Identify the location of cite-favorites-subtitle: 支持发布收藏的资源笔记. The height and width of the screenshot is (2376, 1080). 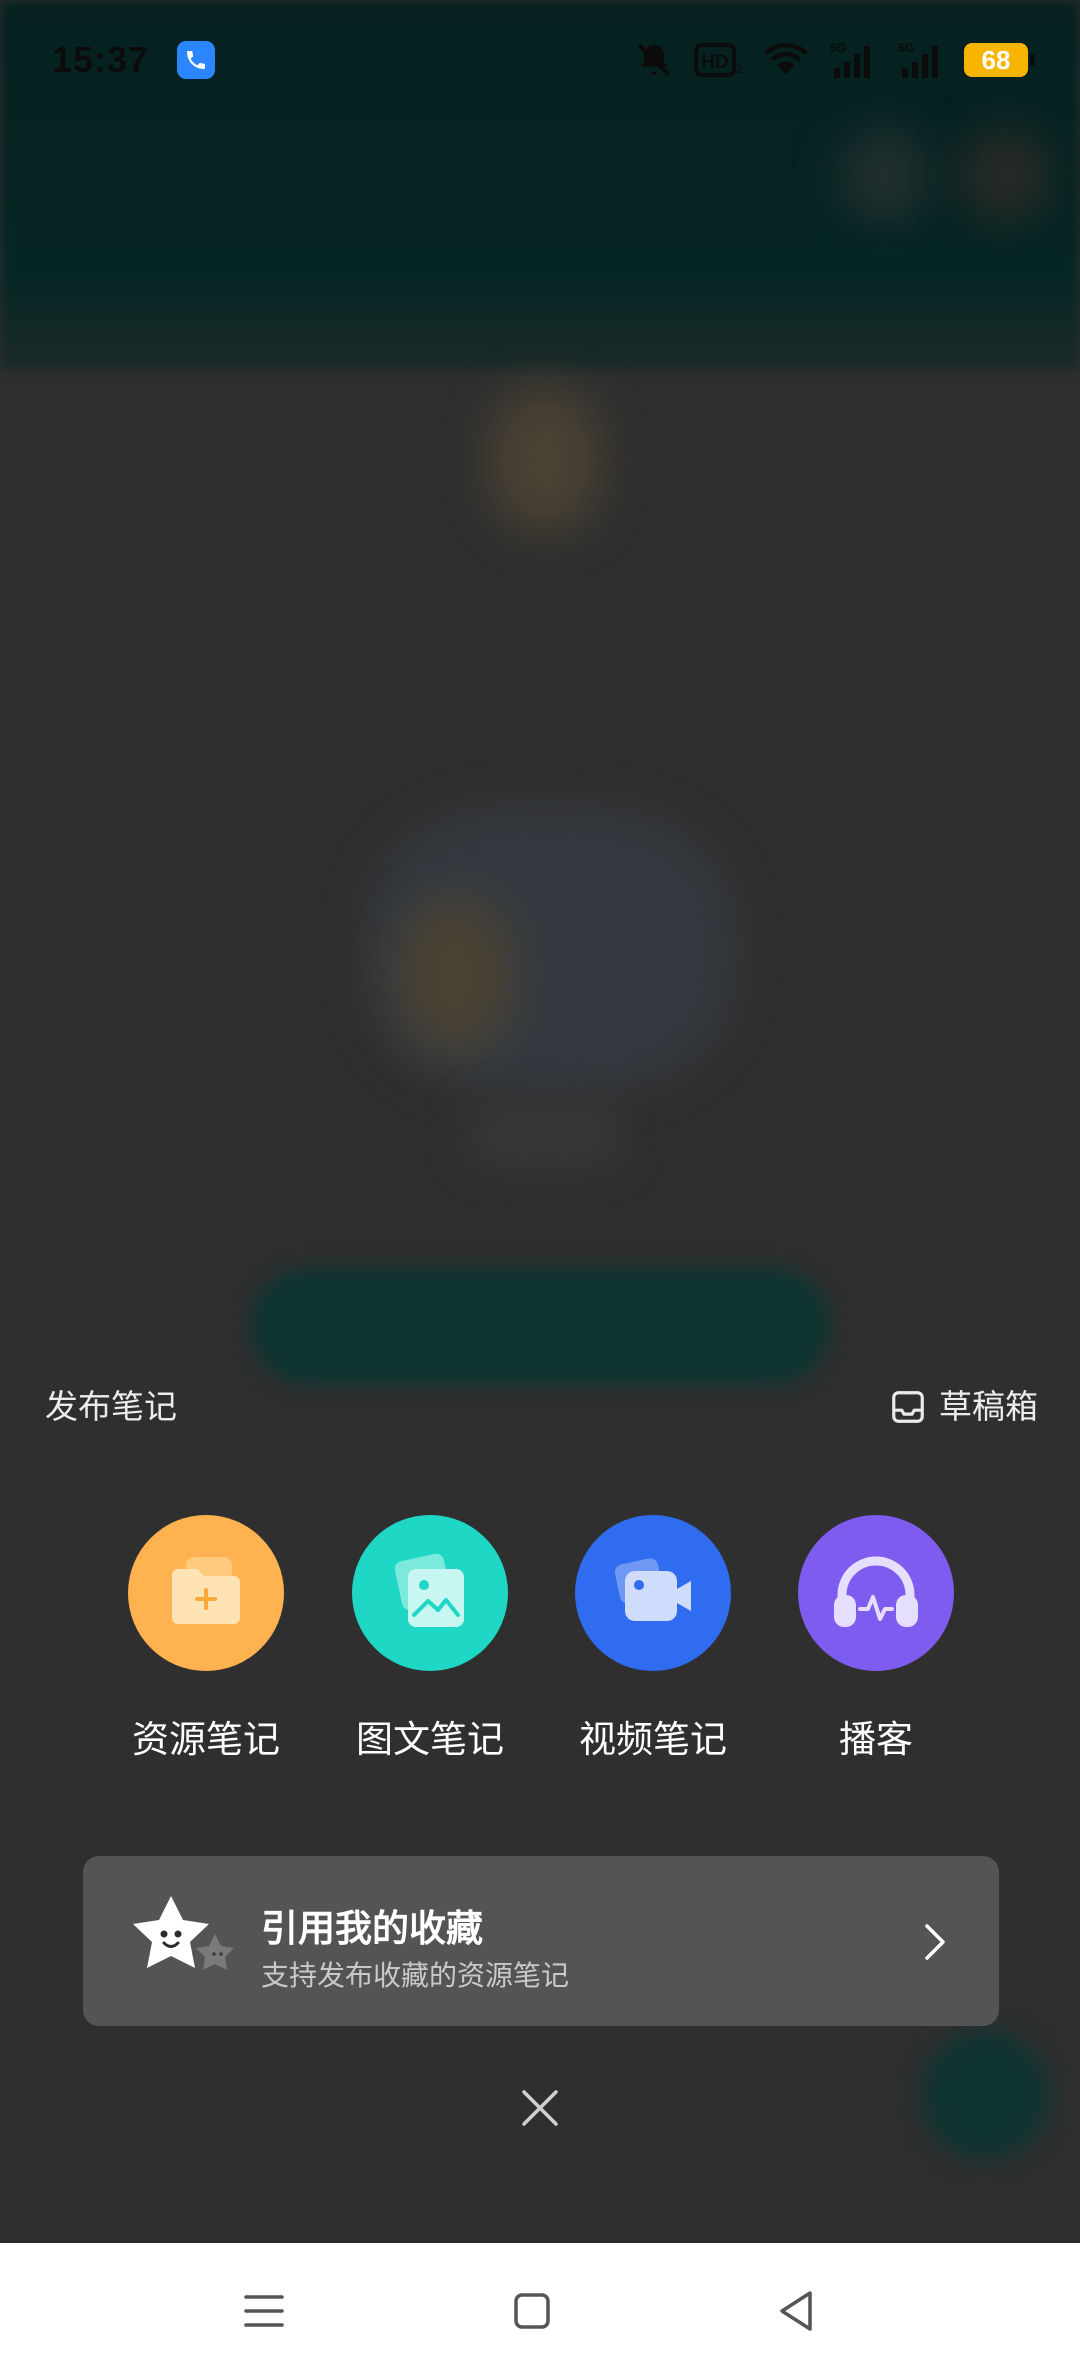
(415, 1975).